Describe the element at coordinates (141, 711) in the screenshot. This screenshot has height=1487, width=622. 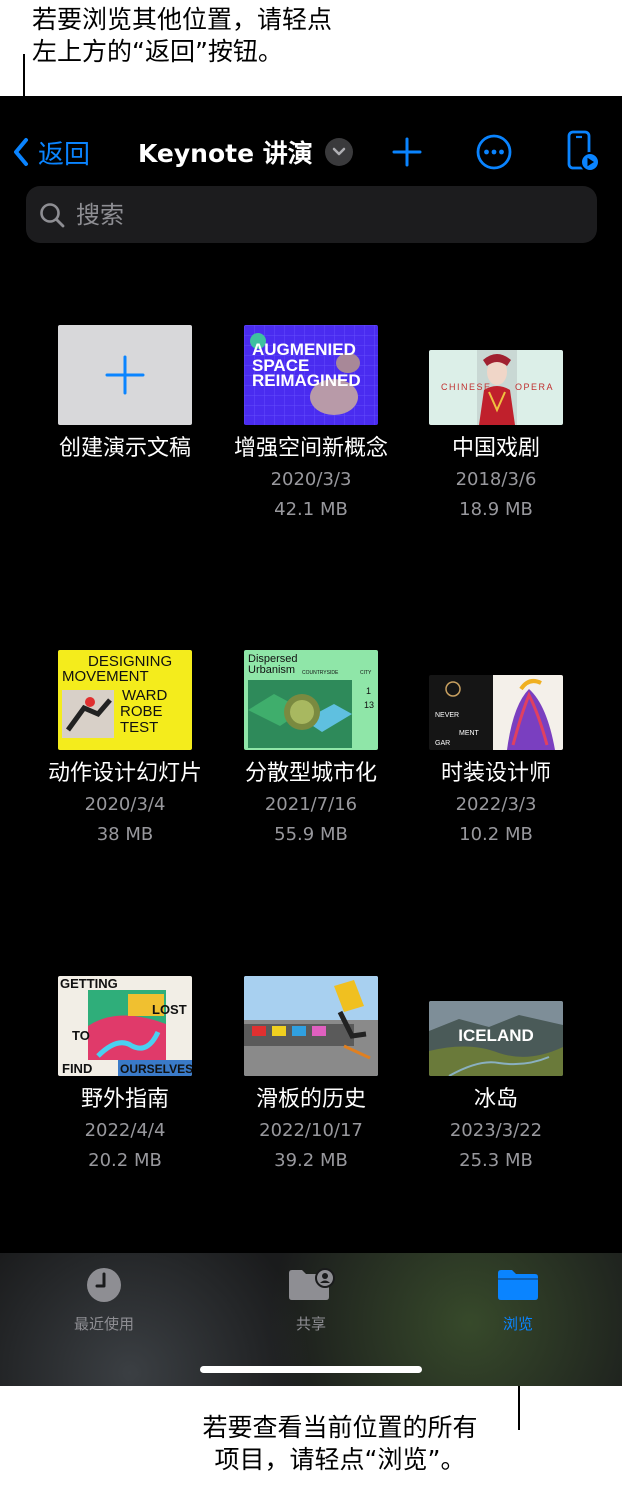
I see `thumb-text: ROBE` at that location.